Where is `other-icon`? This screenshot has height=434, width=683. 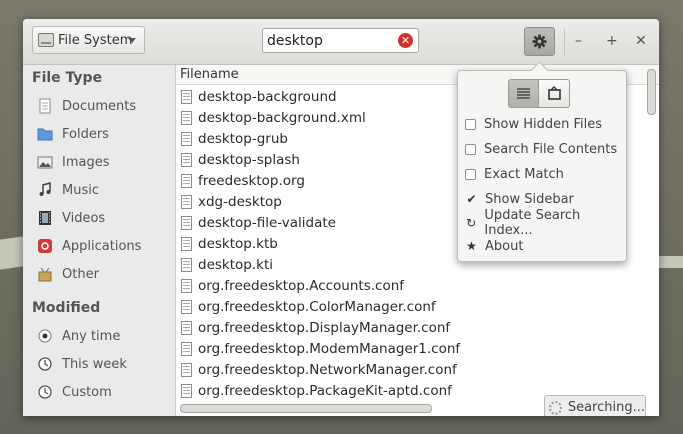
other-icon is located at coordinates (45, 274).